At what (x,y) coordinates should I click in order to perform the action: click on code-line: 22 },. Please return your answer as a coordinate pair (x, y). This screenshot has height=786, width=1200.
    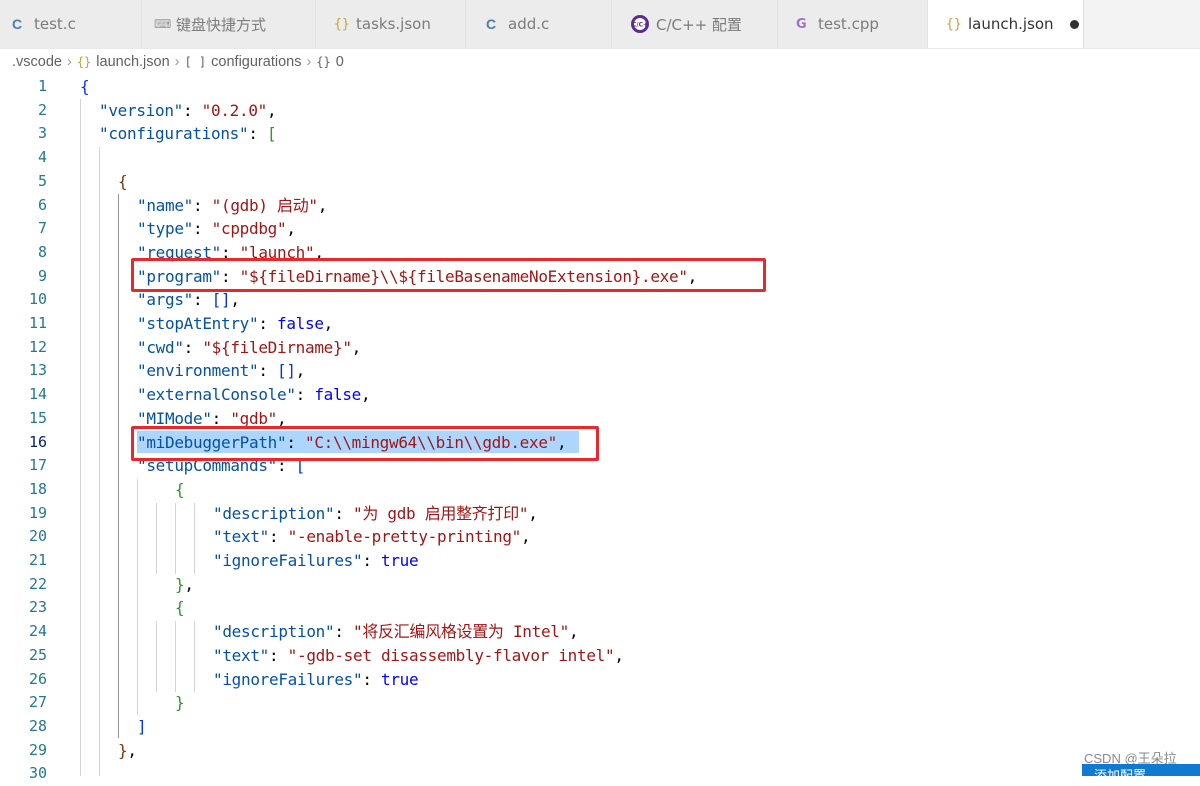
    Looking at the image, I should click on (600, 585).